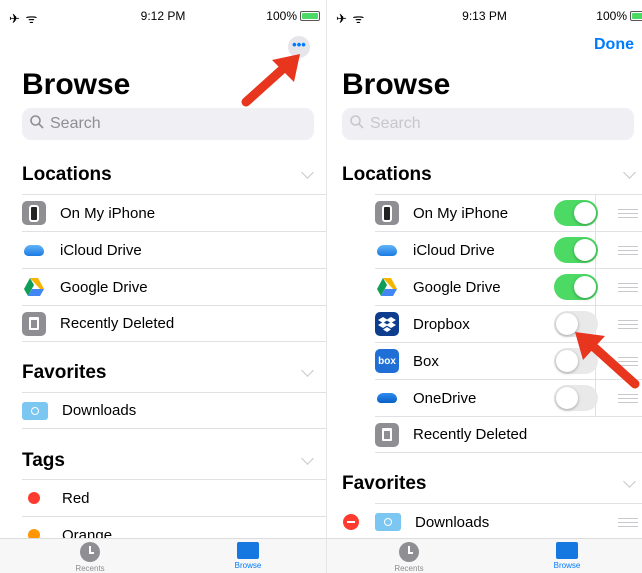  I want to click on more-options-button: •••, so click(299, 47).